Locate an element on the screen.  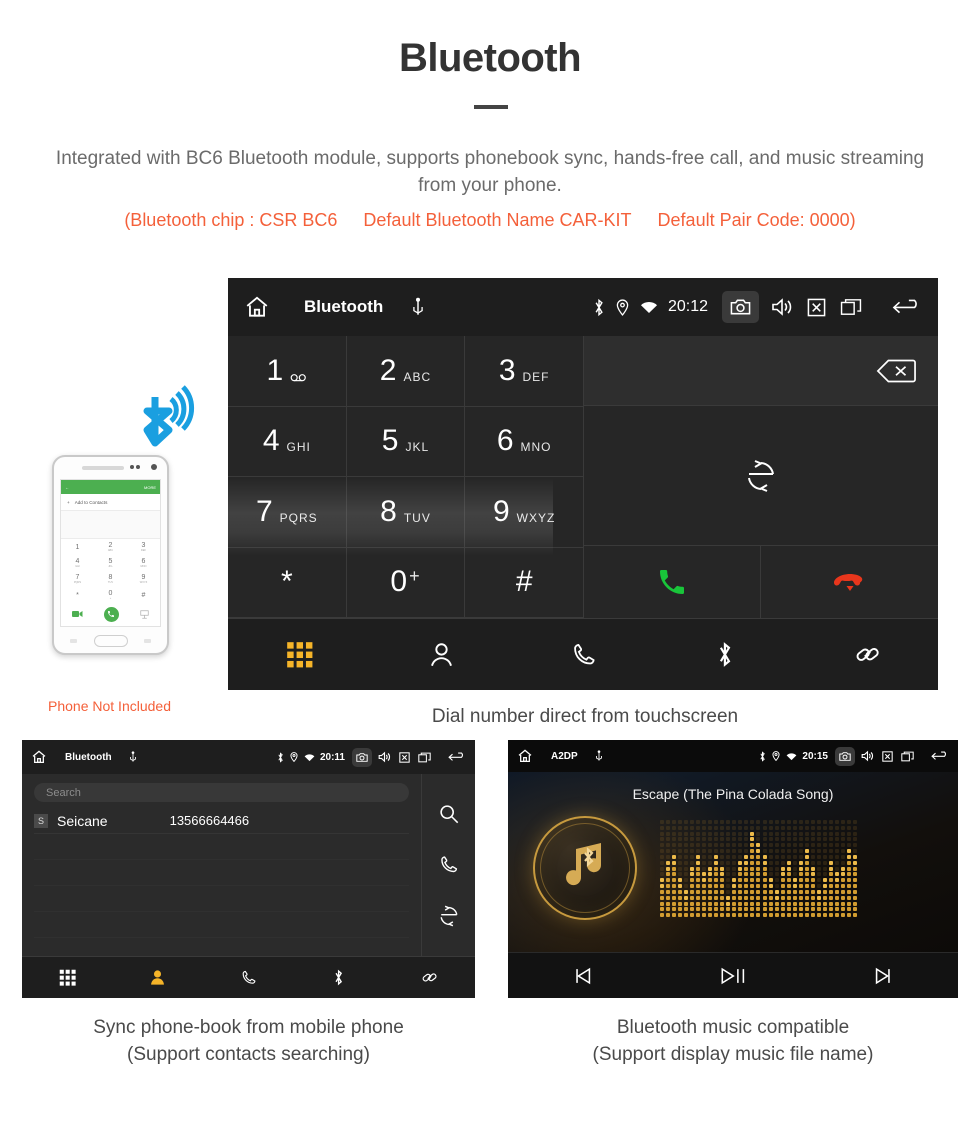
next-button is located at coordinates (883, 976).